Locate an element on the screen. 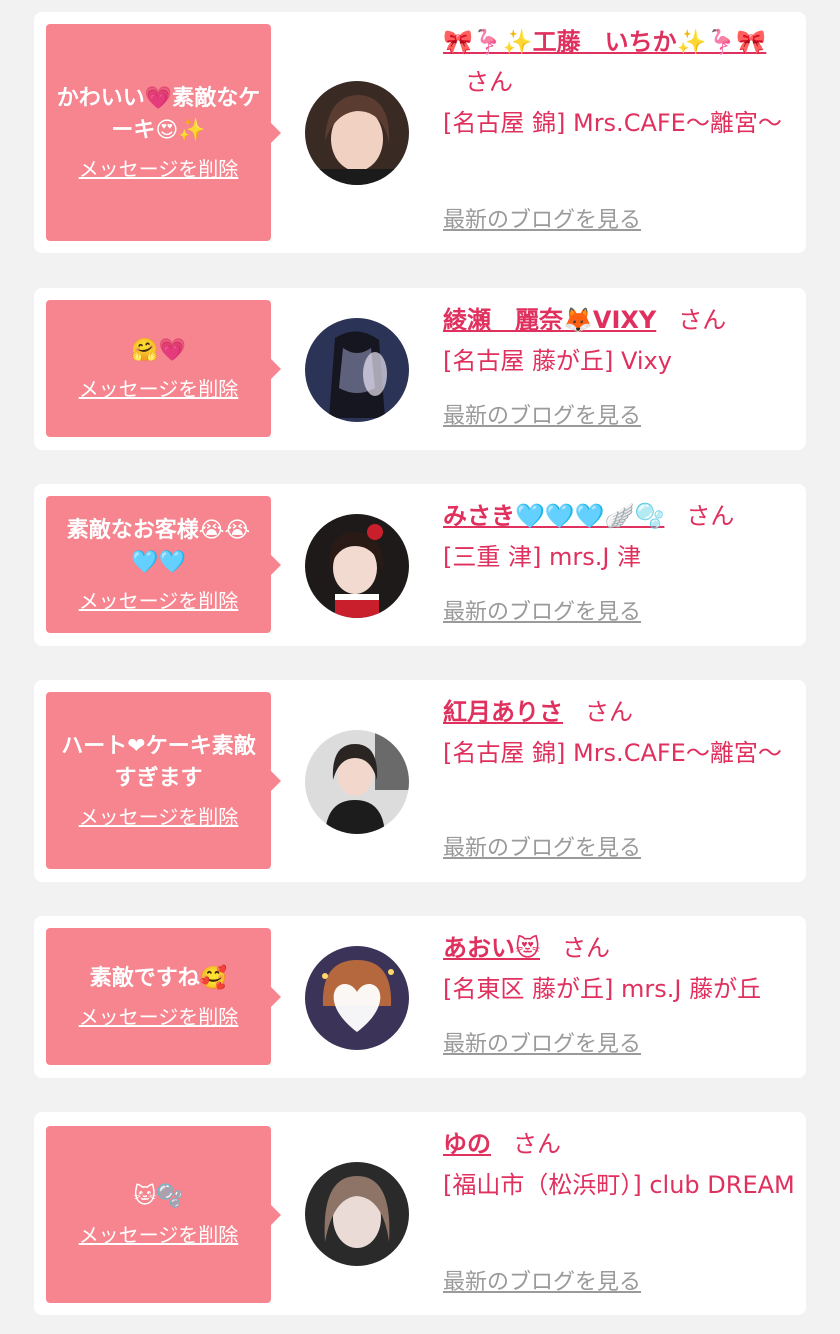 The image size is (840, 1334). message-text: 🤗💗 is located at coordinates (158, 350).